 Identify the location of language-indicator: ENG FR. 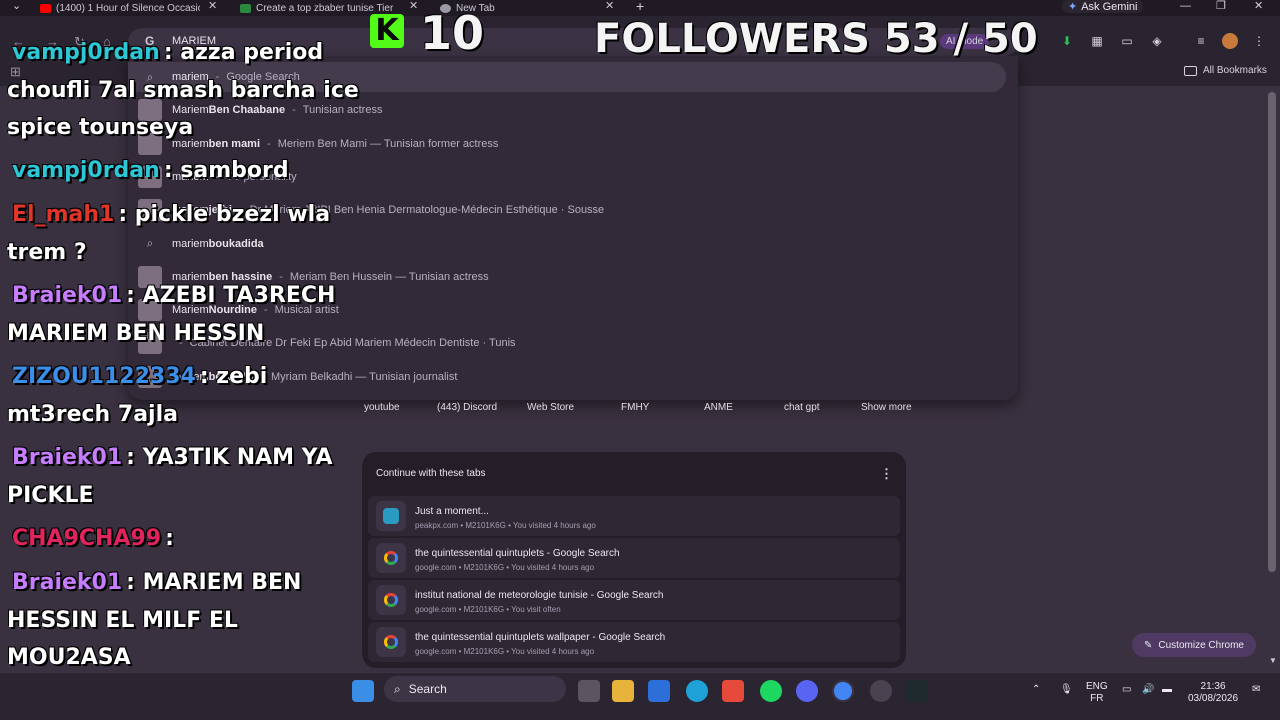
(1097, 693).